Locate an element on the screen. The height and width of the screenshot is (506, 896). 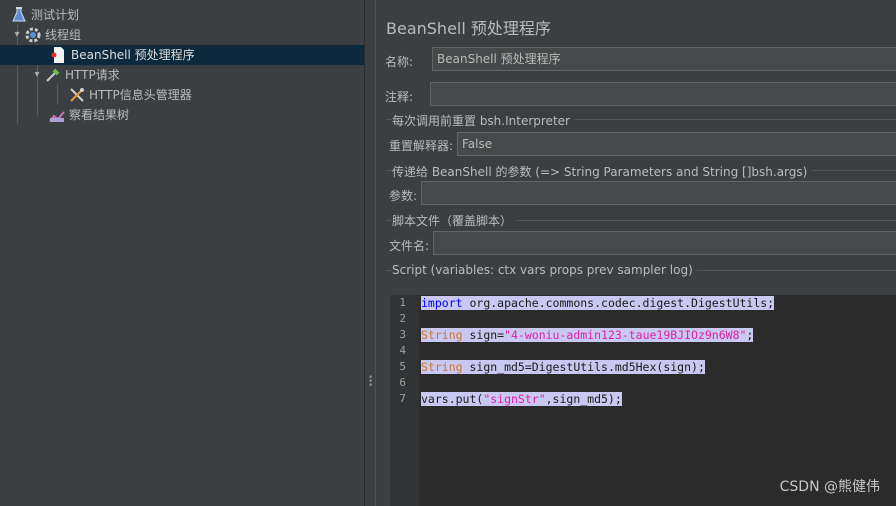
params-field is located at coordinates (658, 193).